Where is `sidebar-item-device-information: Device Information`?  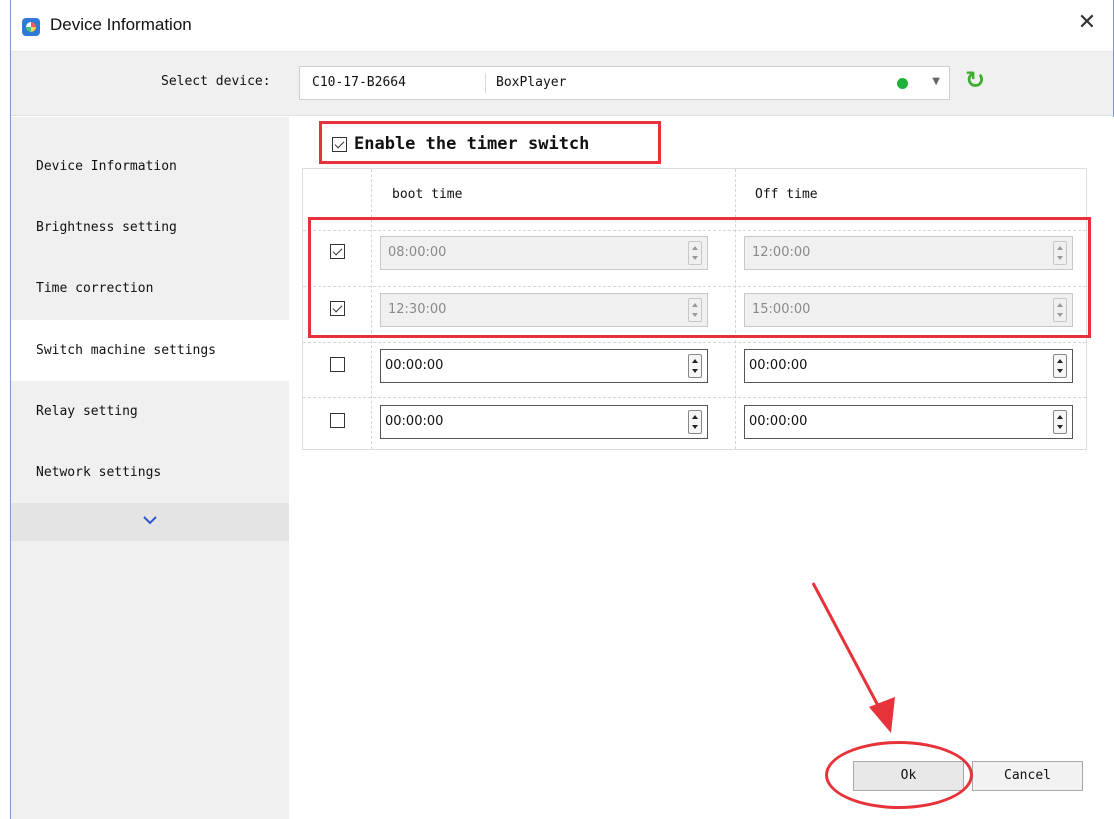
sidebar-item-device-information: Device Information is located at coordinates (150, 166).